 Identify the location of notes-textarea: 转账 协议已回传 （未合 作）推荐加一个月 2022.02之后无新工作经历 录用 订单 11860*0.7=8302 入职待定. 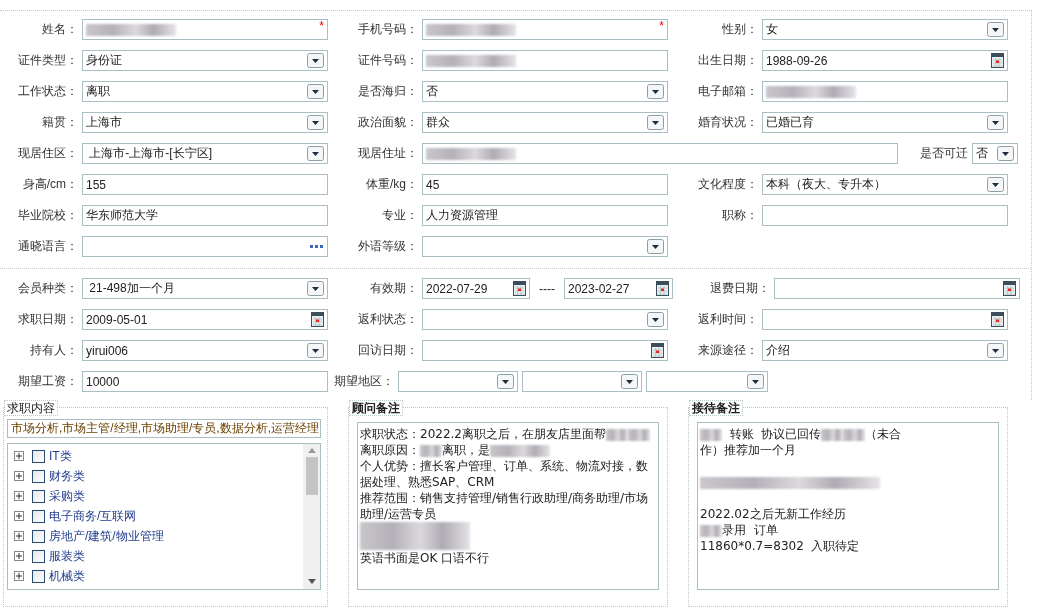
(848, 506).